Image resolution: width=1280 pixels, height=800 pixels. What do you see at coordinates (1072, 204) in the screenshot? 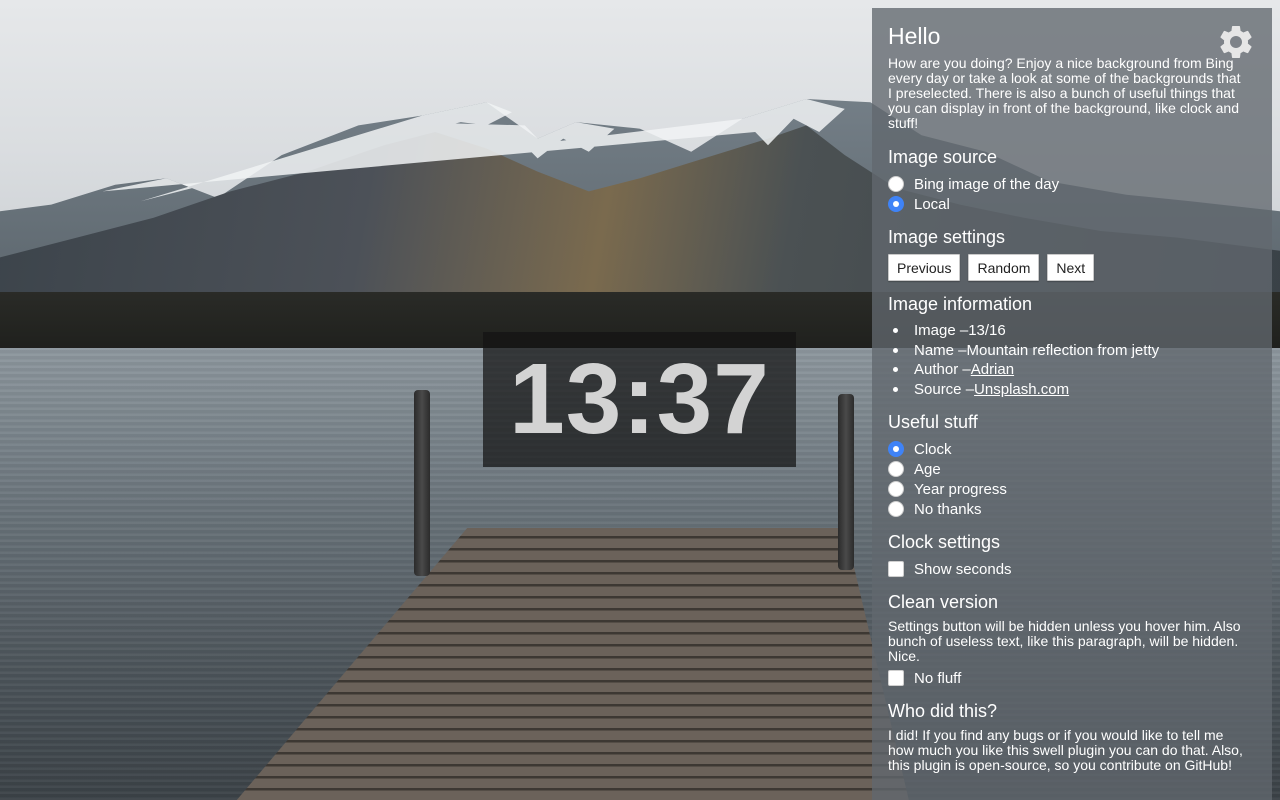
I see `radio-option-local: Local` at bounding box center [1072, 204].